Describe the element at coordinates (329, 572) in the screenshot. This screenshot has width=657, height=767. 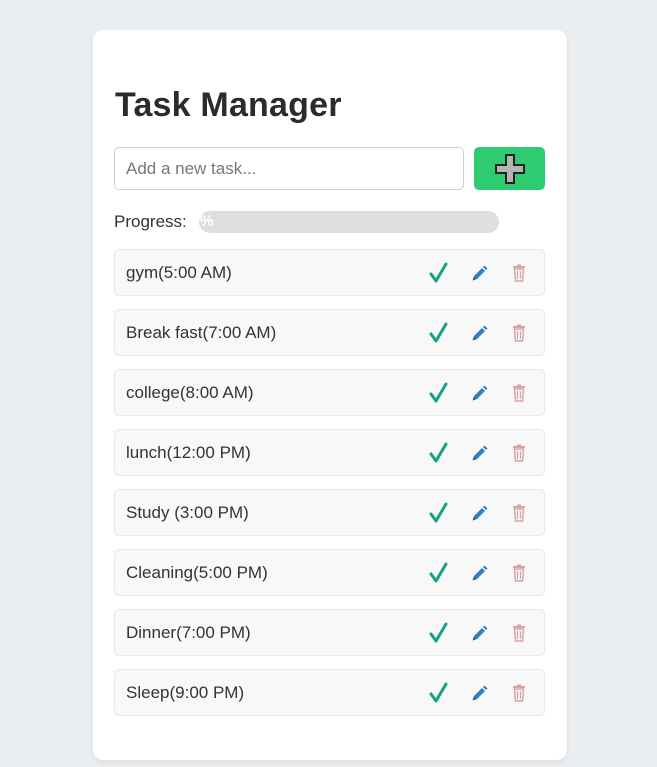
I see `task-item: Cleaning(5:00 PM)` at that location.